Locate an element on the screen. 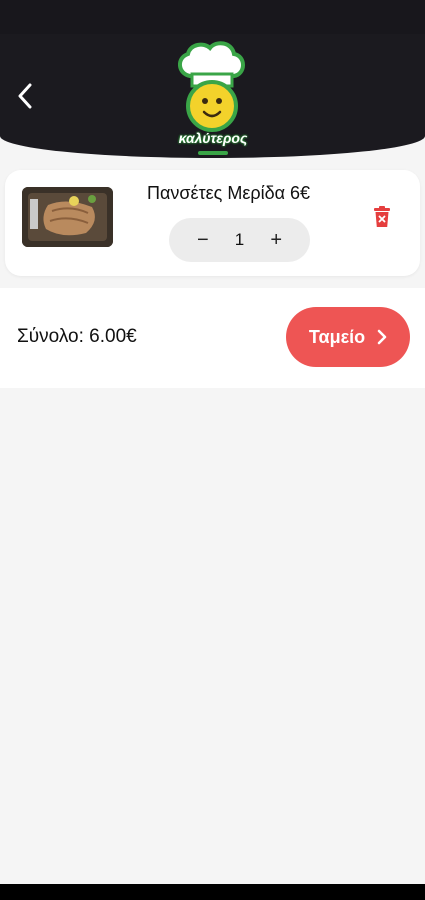 The image size is (425, 900). checkout-label: Ταμείο is located at coordinates (337, 336).